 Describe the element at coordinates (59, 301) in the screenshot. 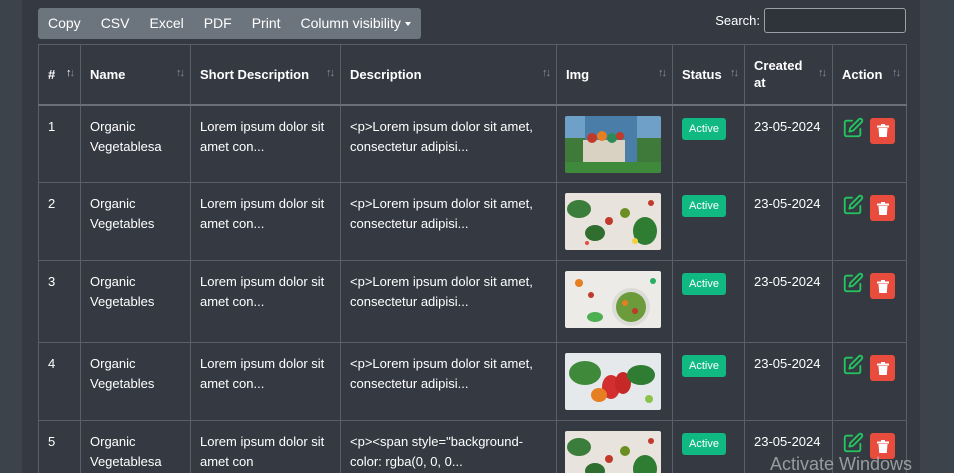

I see `cell-number: 3` at that location.